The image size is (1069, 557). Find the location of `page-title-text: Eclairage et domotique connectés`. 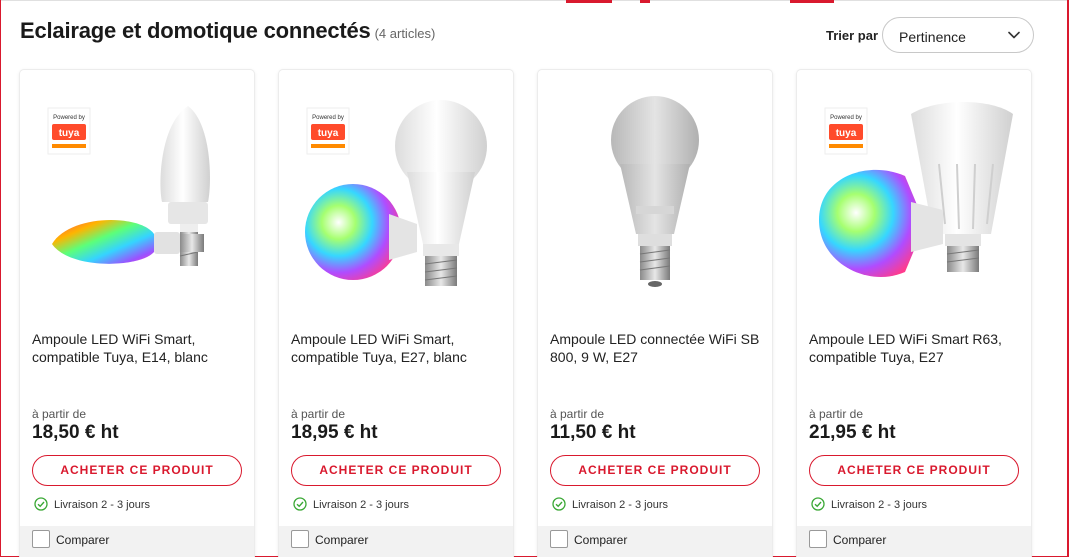

page-title-text: Eclairage et domotique connectés is located at coordinates (195, 30).